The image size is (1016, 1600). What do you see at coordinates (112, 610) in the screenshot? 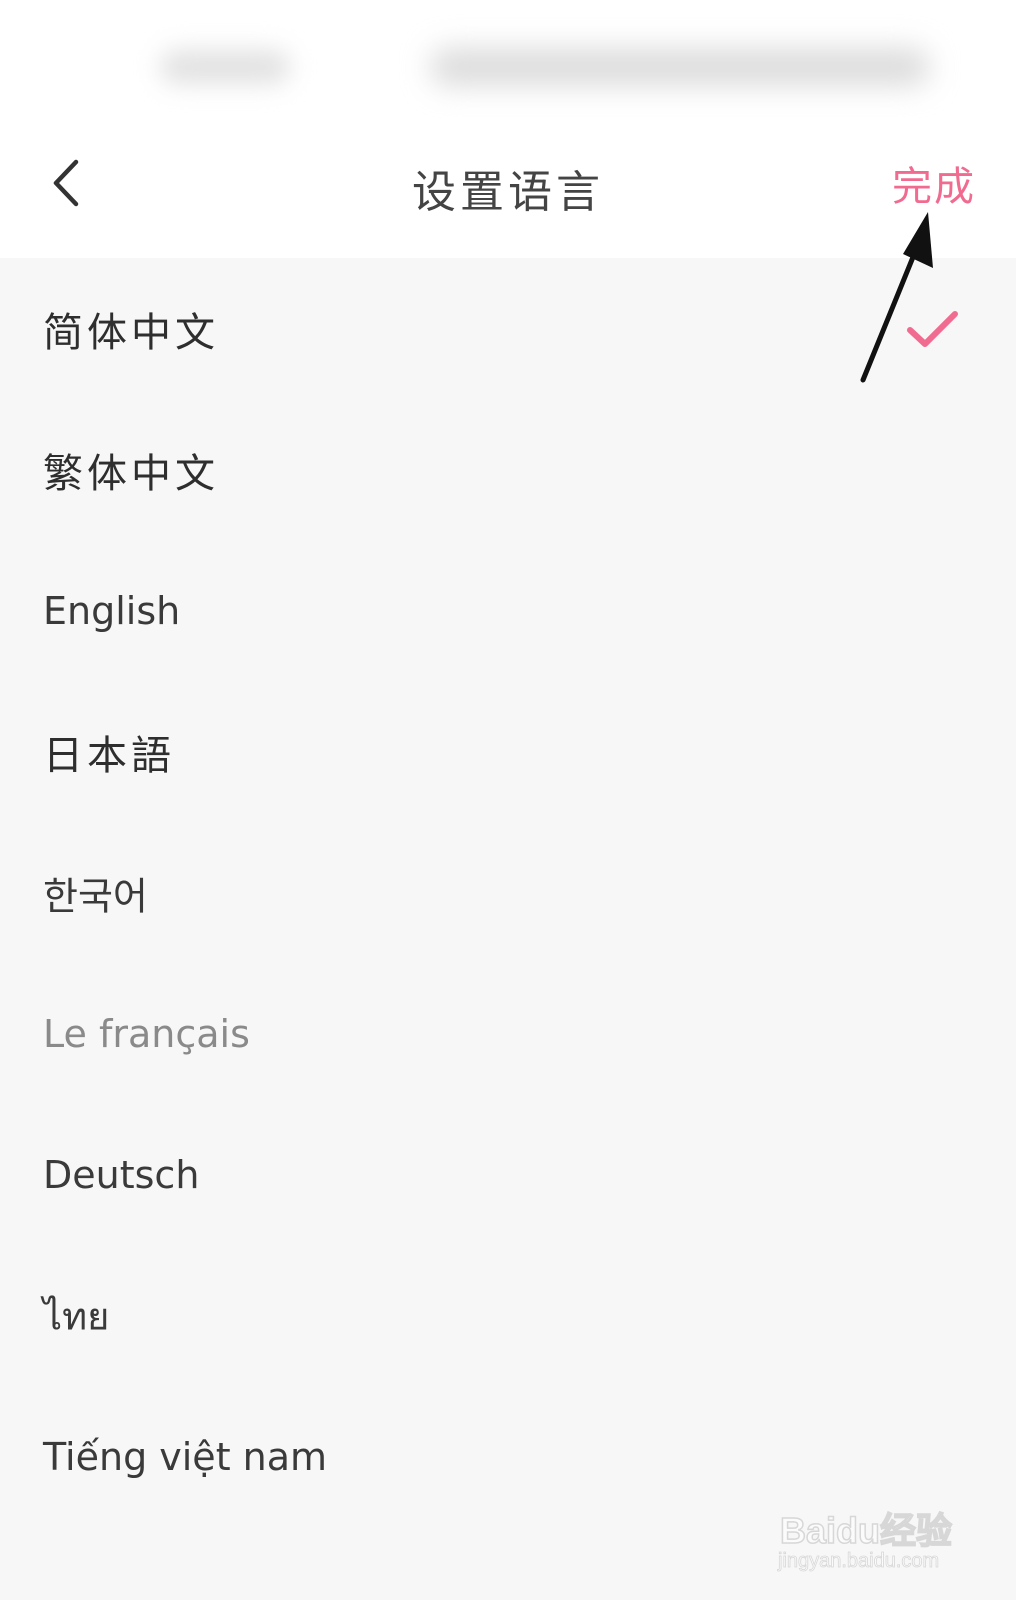
I see `language-label: English` at bounding box center [112, 610].